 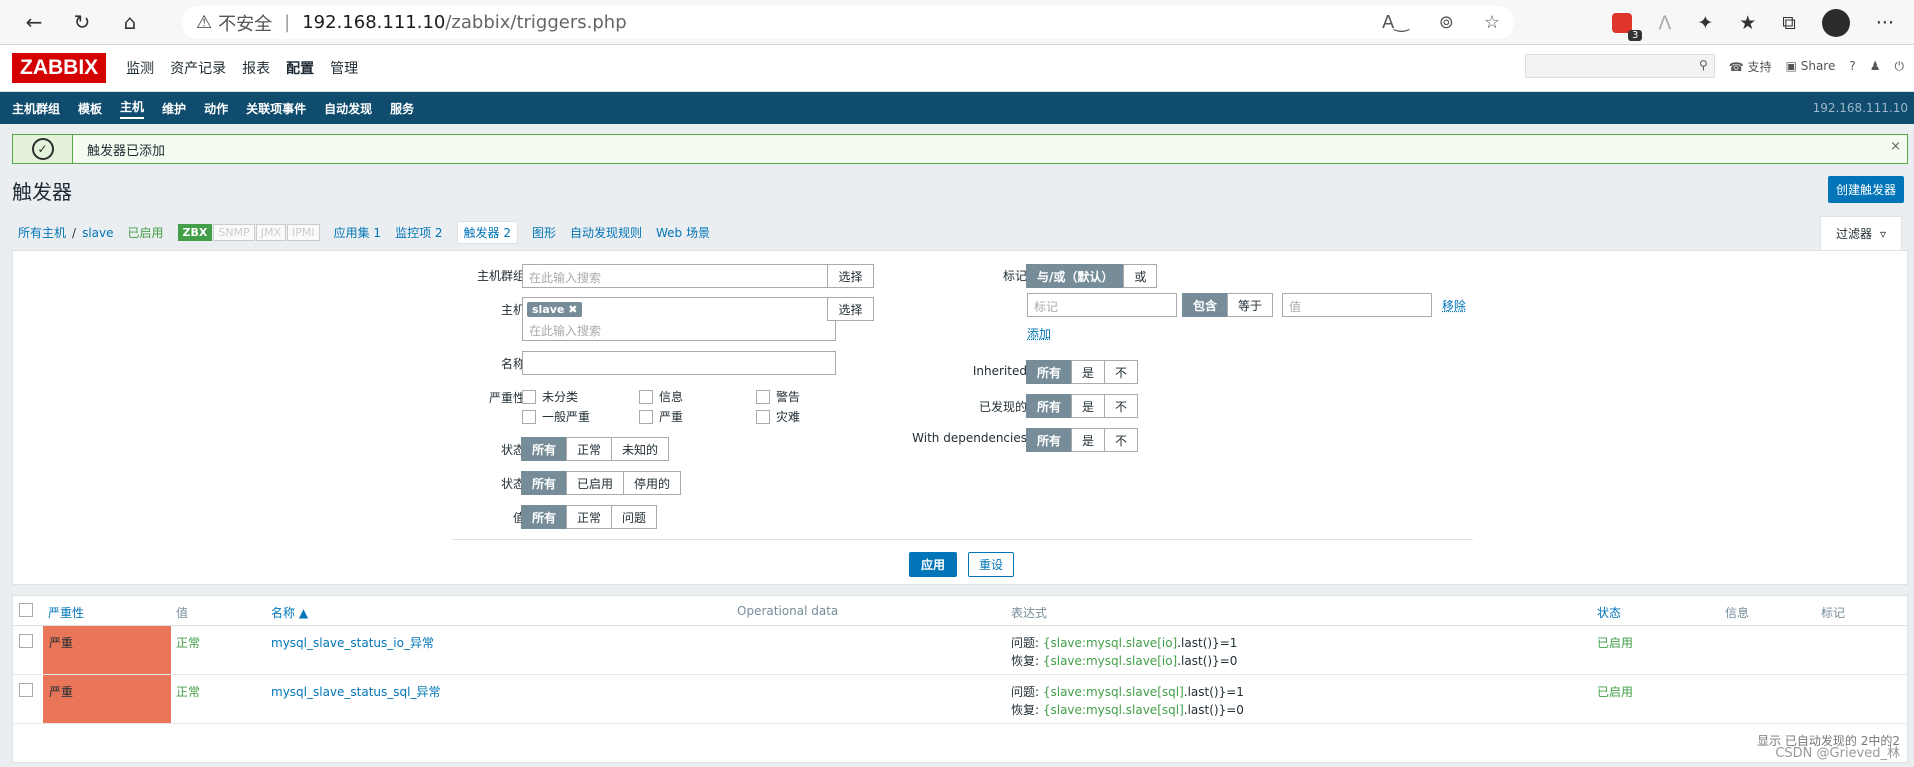 I want to click on status-all: 所有, so click(x=544, y=483).